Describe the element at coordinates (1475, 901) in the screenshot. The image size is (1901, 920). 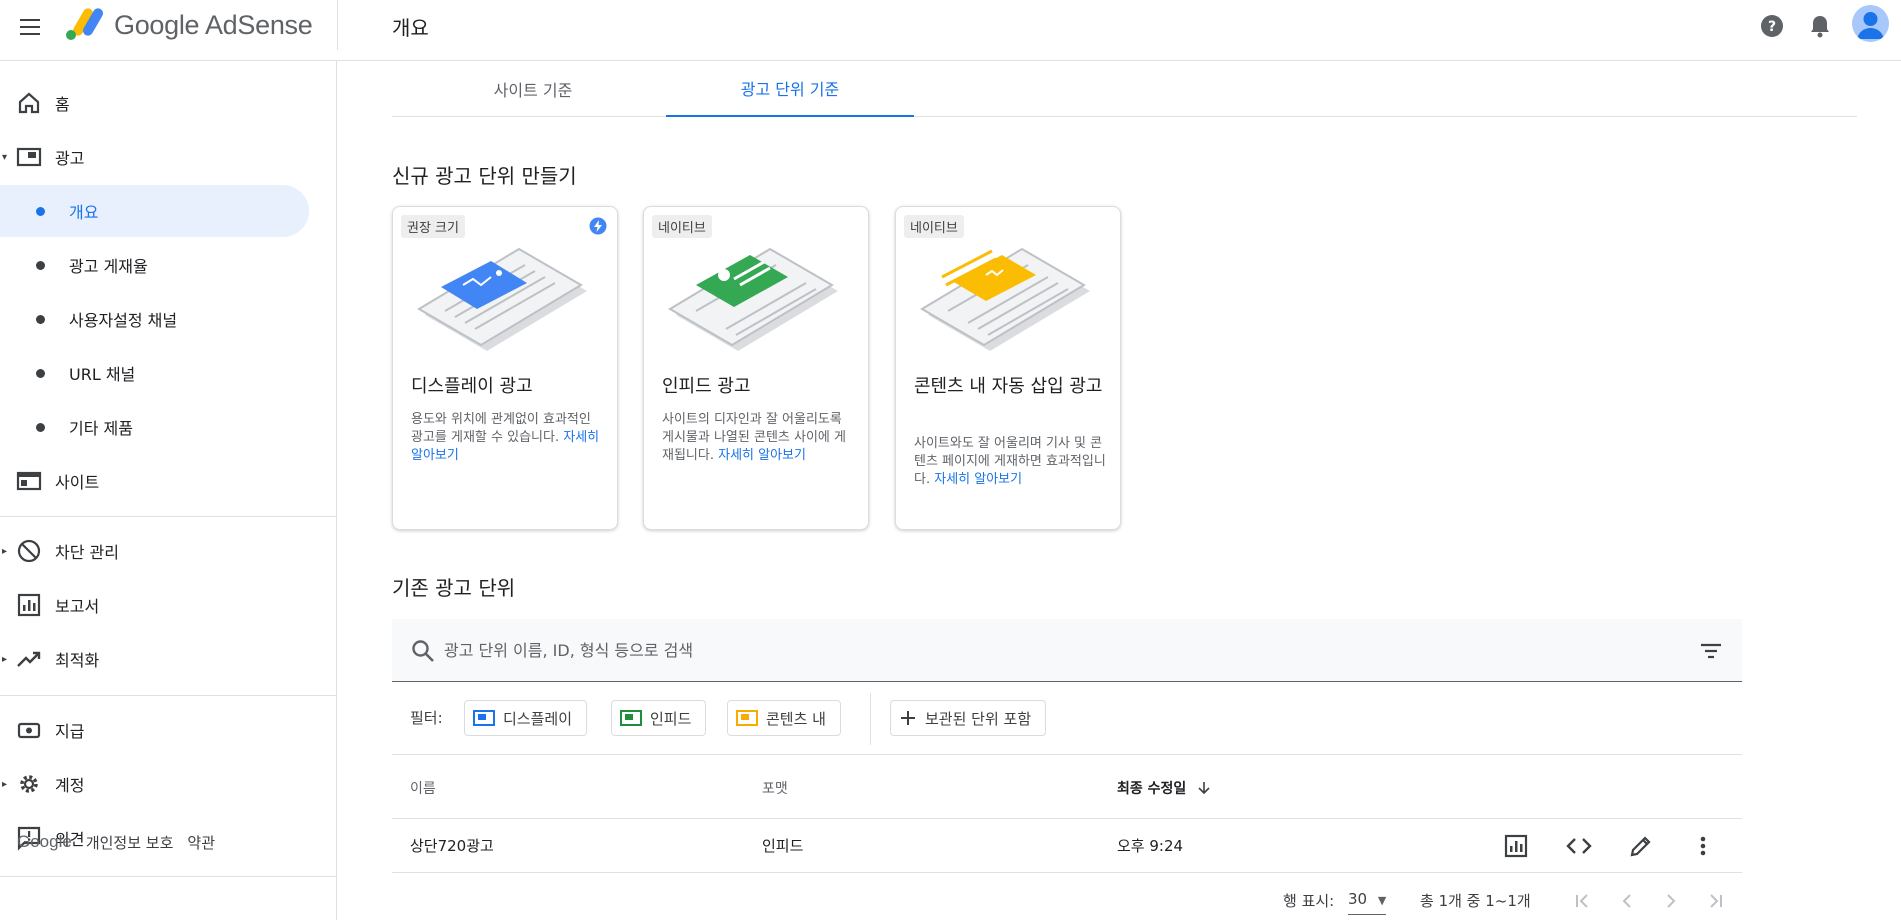
I see `pagination-range: 총 1개 중 1~1개` at that location.